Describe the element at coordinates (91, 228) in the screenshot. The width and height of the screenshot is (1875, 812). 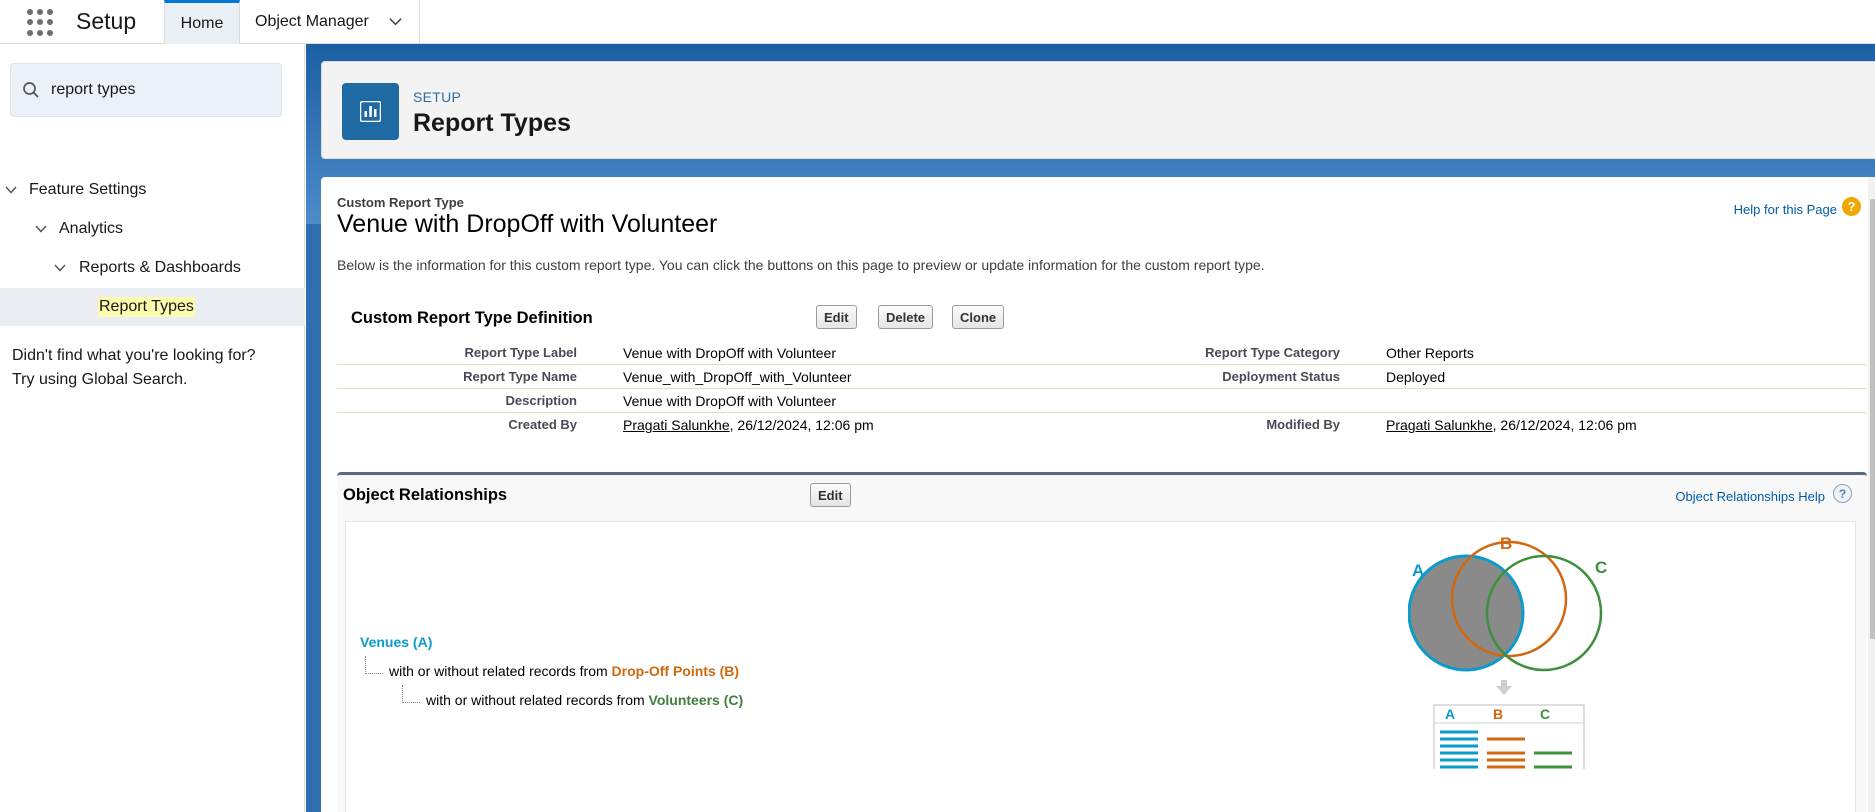
I see `sidebar-item-label: Analytics` at that location.